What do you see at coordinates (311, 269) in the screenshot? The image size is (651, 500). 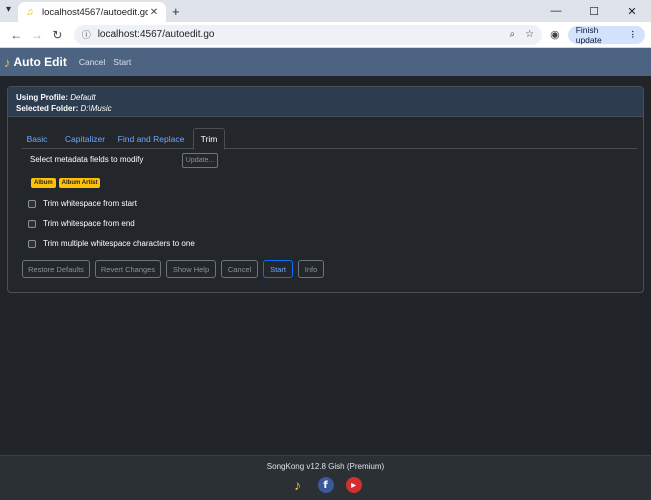 I see `info-button: Info` at bounding box center [311, 269].